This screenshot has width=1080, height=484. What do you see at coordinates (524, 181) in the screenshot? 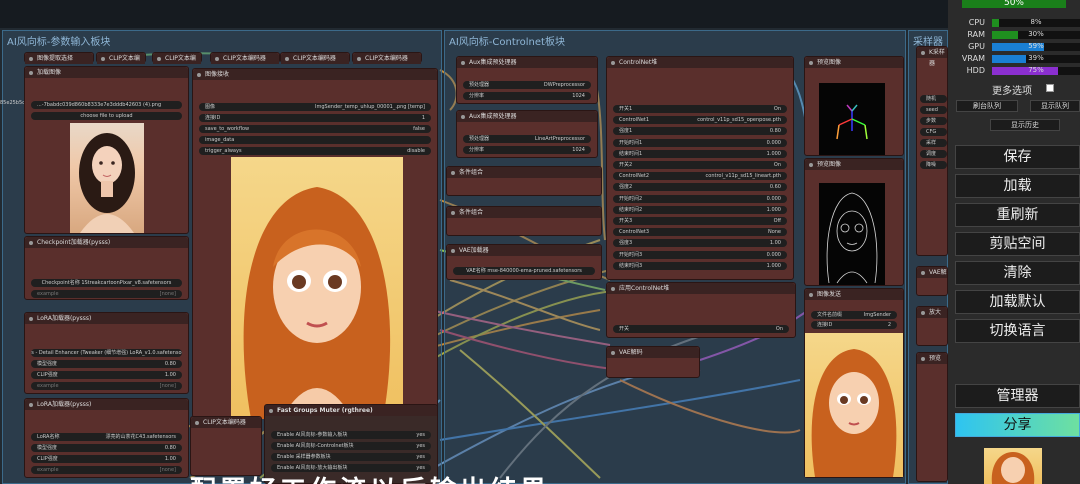
I see `conditioning-combine-node: 条件组合` at bounding box center [524, 181].